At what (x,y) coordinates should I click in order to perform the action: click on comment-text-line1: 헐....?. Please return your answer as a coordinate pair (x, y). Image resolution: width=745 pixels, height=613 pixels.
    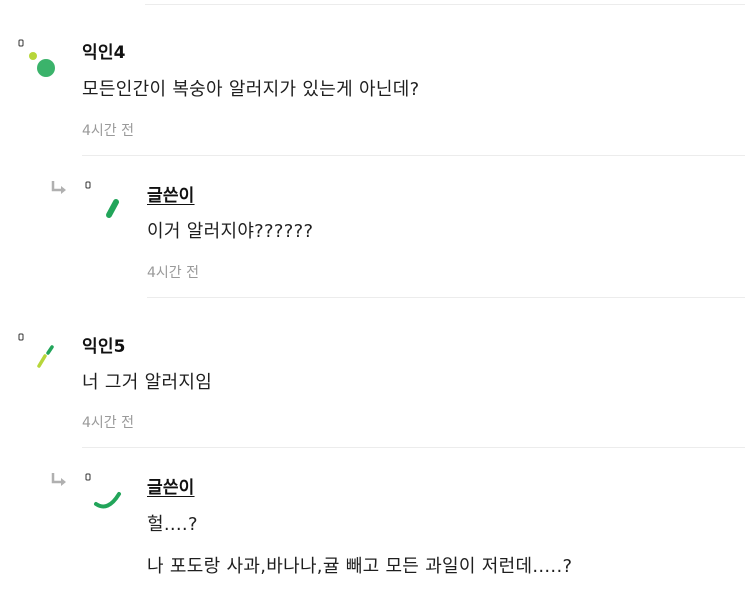
    Looking at the image, I should click on (172, 524).